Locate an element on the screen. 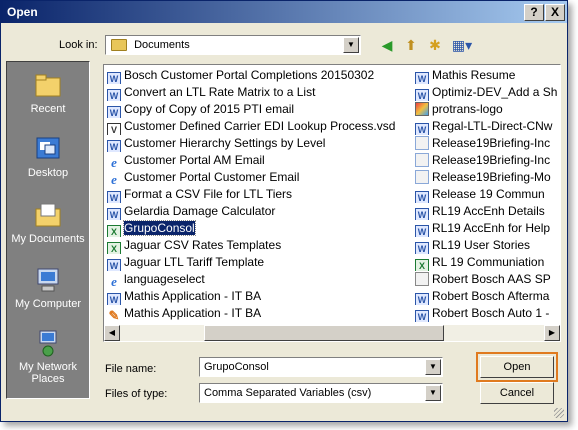 This screenshot has width=578, height=430. file-name-text: languageselect is located at coordinates (164, 279).